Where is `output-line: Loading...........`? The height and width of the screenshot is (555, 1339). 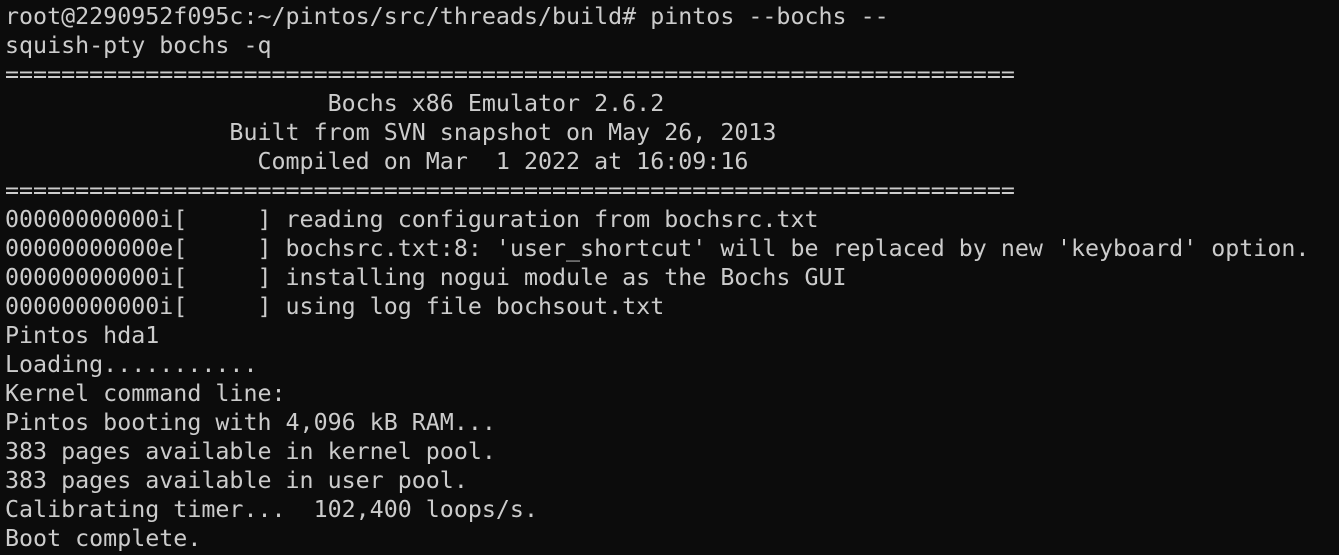
output-line: Loading........... is located at coordinates (131, 364).